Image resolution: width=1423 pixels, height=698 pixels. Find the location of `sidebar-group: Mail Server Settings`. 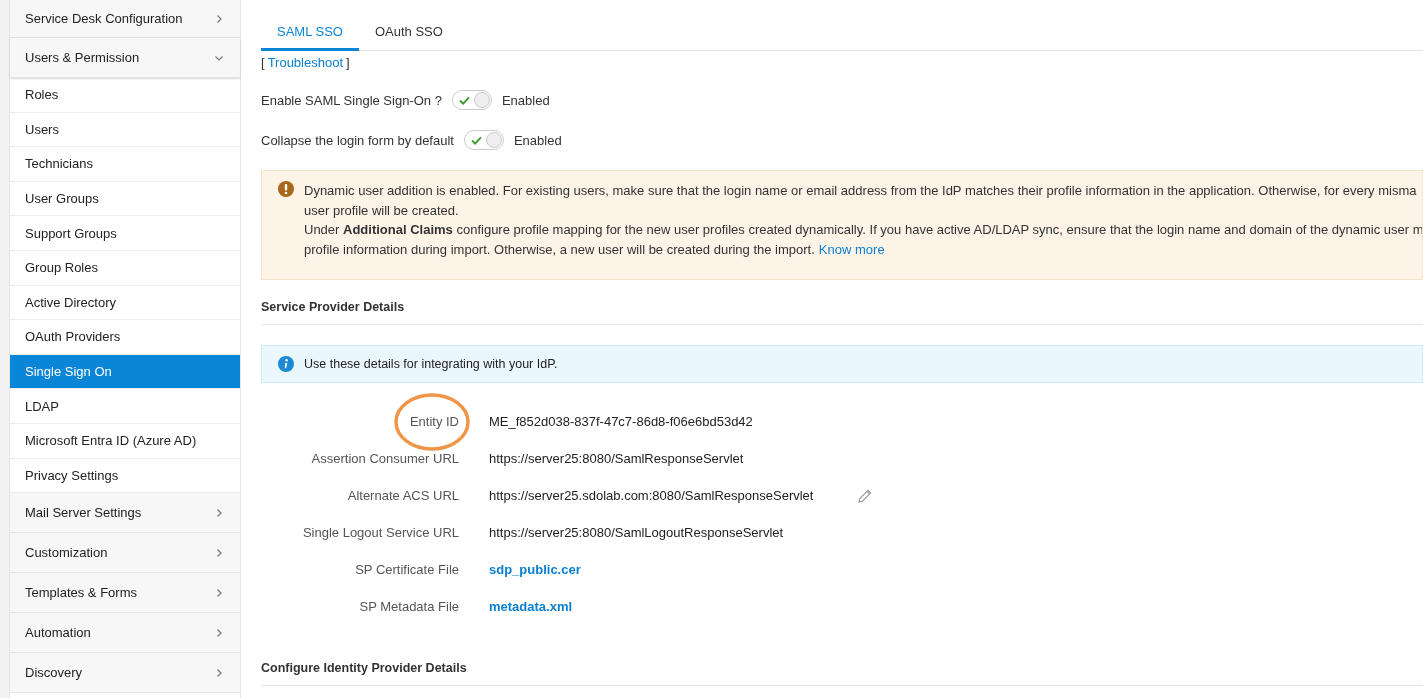

sidebar-group: Mail Server Settings is located at coordinates (125, 513).